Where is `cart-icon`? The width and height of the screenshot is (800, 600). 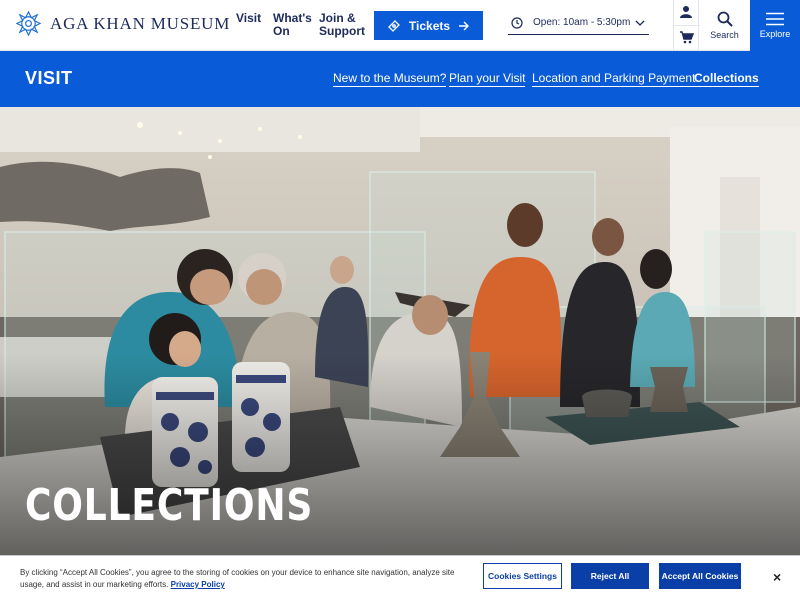 cart-icon is located at coordinates (686, 37).